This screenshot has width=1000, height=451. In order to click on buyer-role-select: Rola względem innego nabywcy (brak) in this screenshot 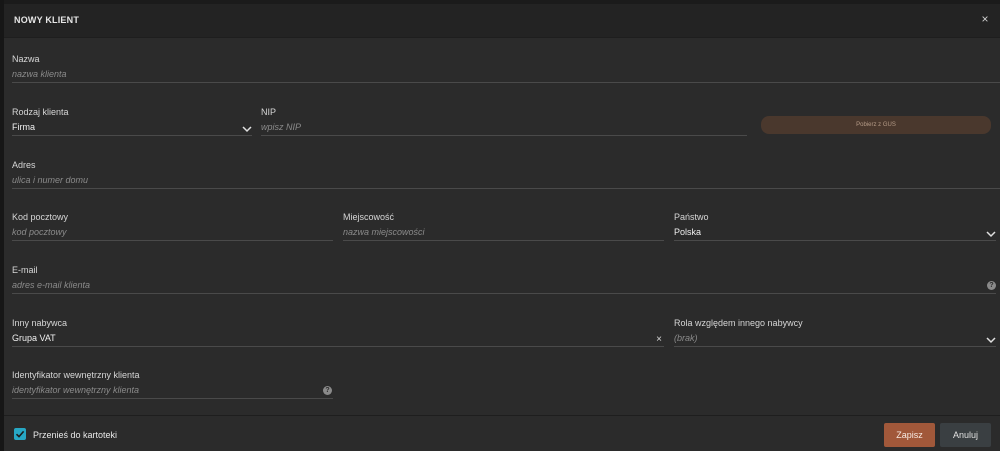, I will do `click(835, 332)`.